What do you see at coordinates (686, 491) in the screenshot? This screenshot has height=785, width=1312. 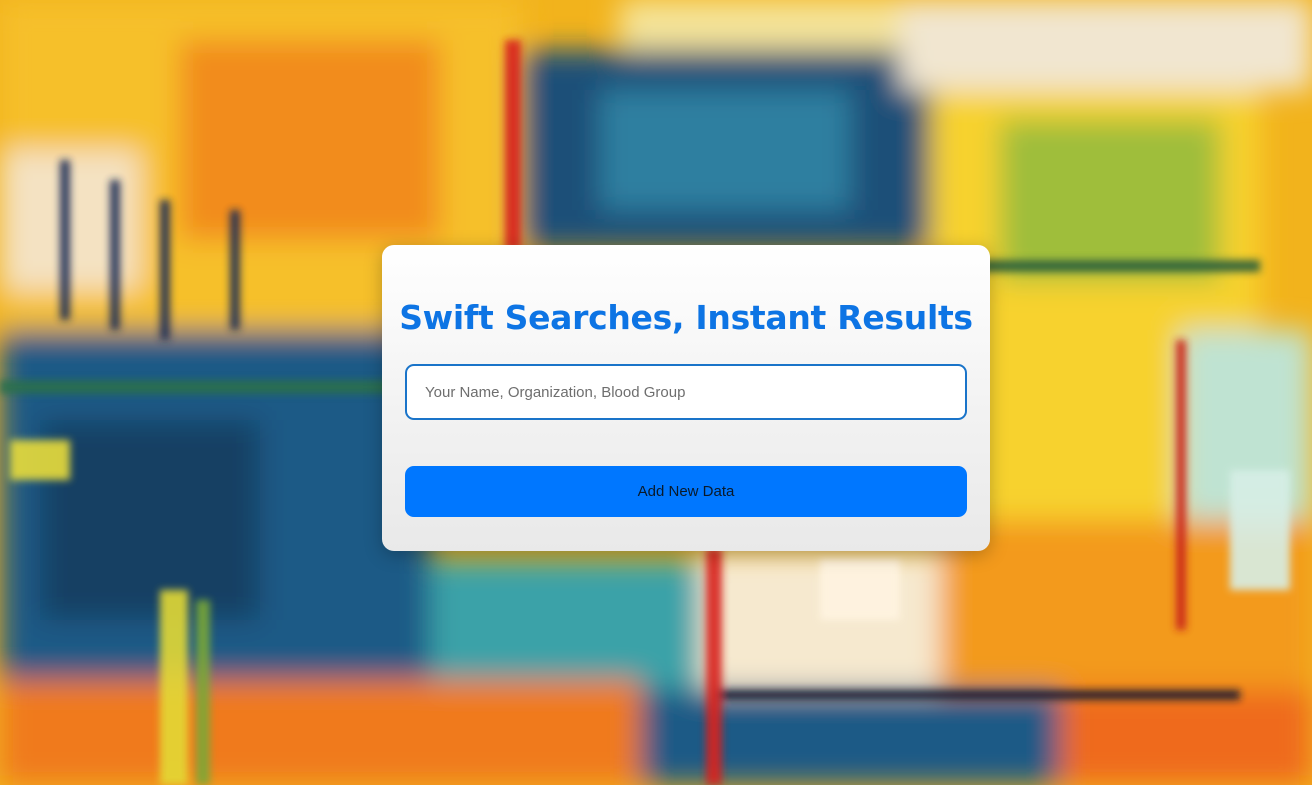 I see `add-new-data-button: Add New Data` at bounding box center [686, 491].